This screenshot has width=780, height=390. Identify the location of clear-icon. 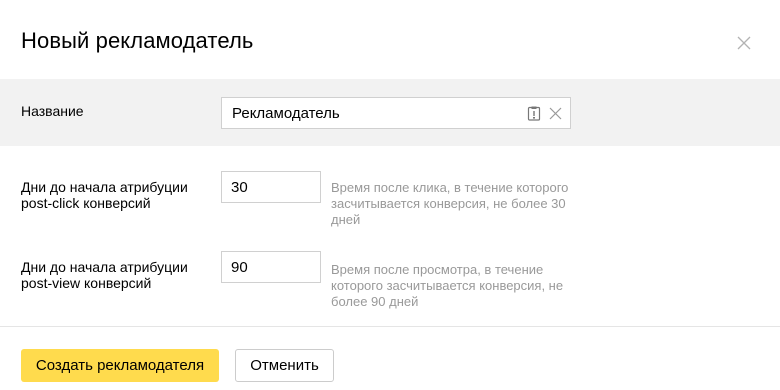
(555, 113).